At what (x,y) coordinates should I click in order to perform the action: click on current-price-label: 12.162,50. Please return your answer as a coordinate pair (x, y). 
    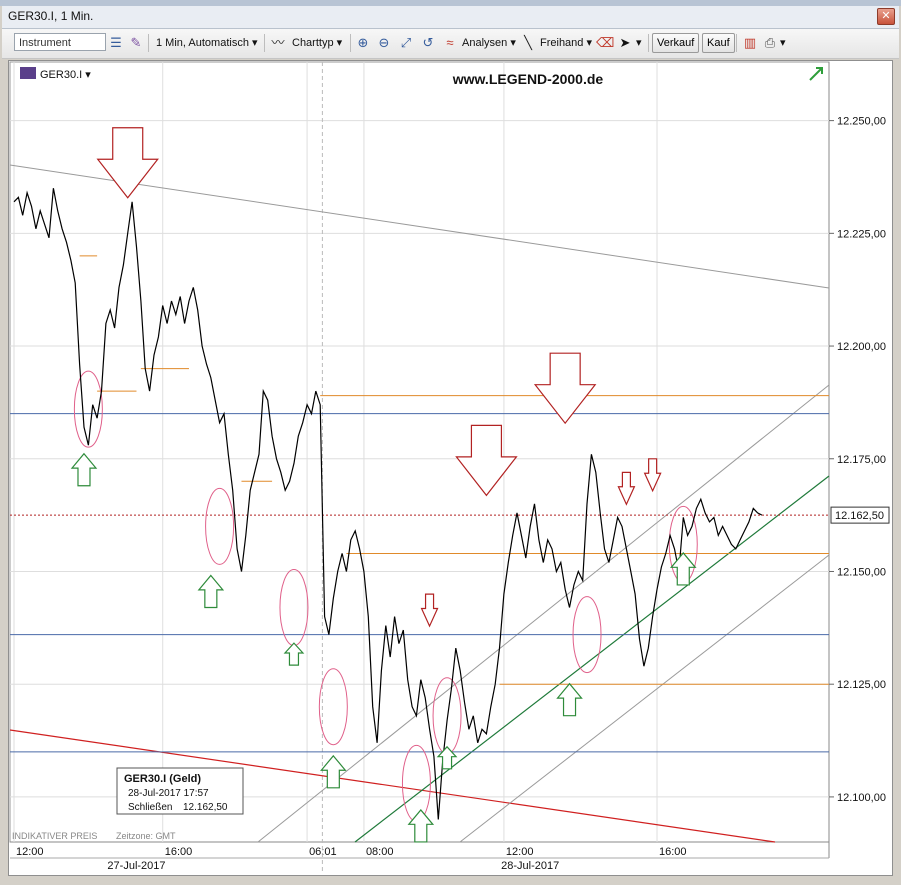
    Looking at the image, I should click on (859, 516).